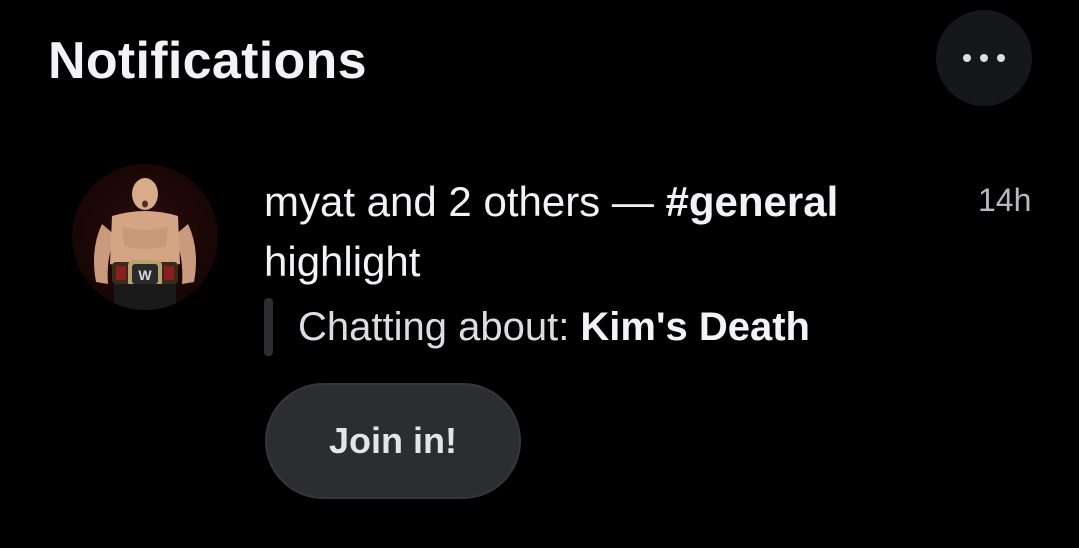 The image size is (1079, 548). I want to click on quote-bar, so click(268, 327).